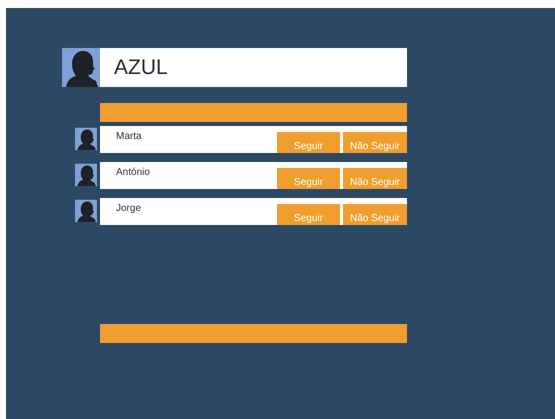 This screenshot has height=419, width=555. What do you see at coordinates (128, 209) in the screenshot?
I see `person-name: Jorge` at bounding box center [128, 209].